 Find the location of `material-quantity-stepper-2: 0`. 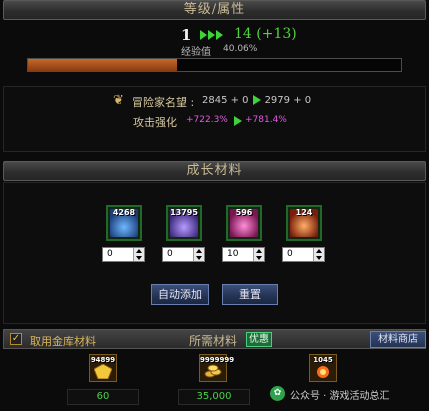

material-quantity-stepper-2: 0 is located at coordinates (183, 254).